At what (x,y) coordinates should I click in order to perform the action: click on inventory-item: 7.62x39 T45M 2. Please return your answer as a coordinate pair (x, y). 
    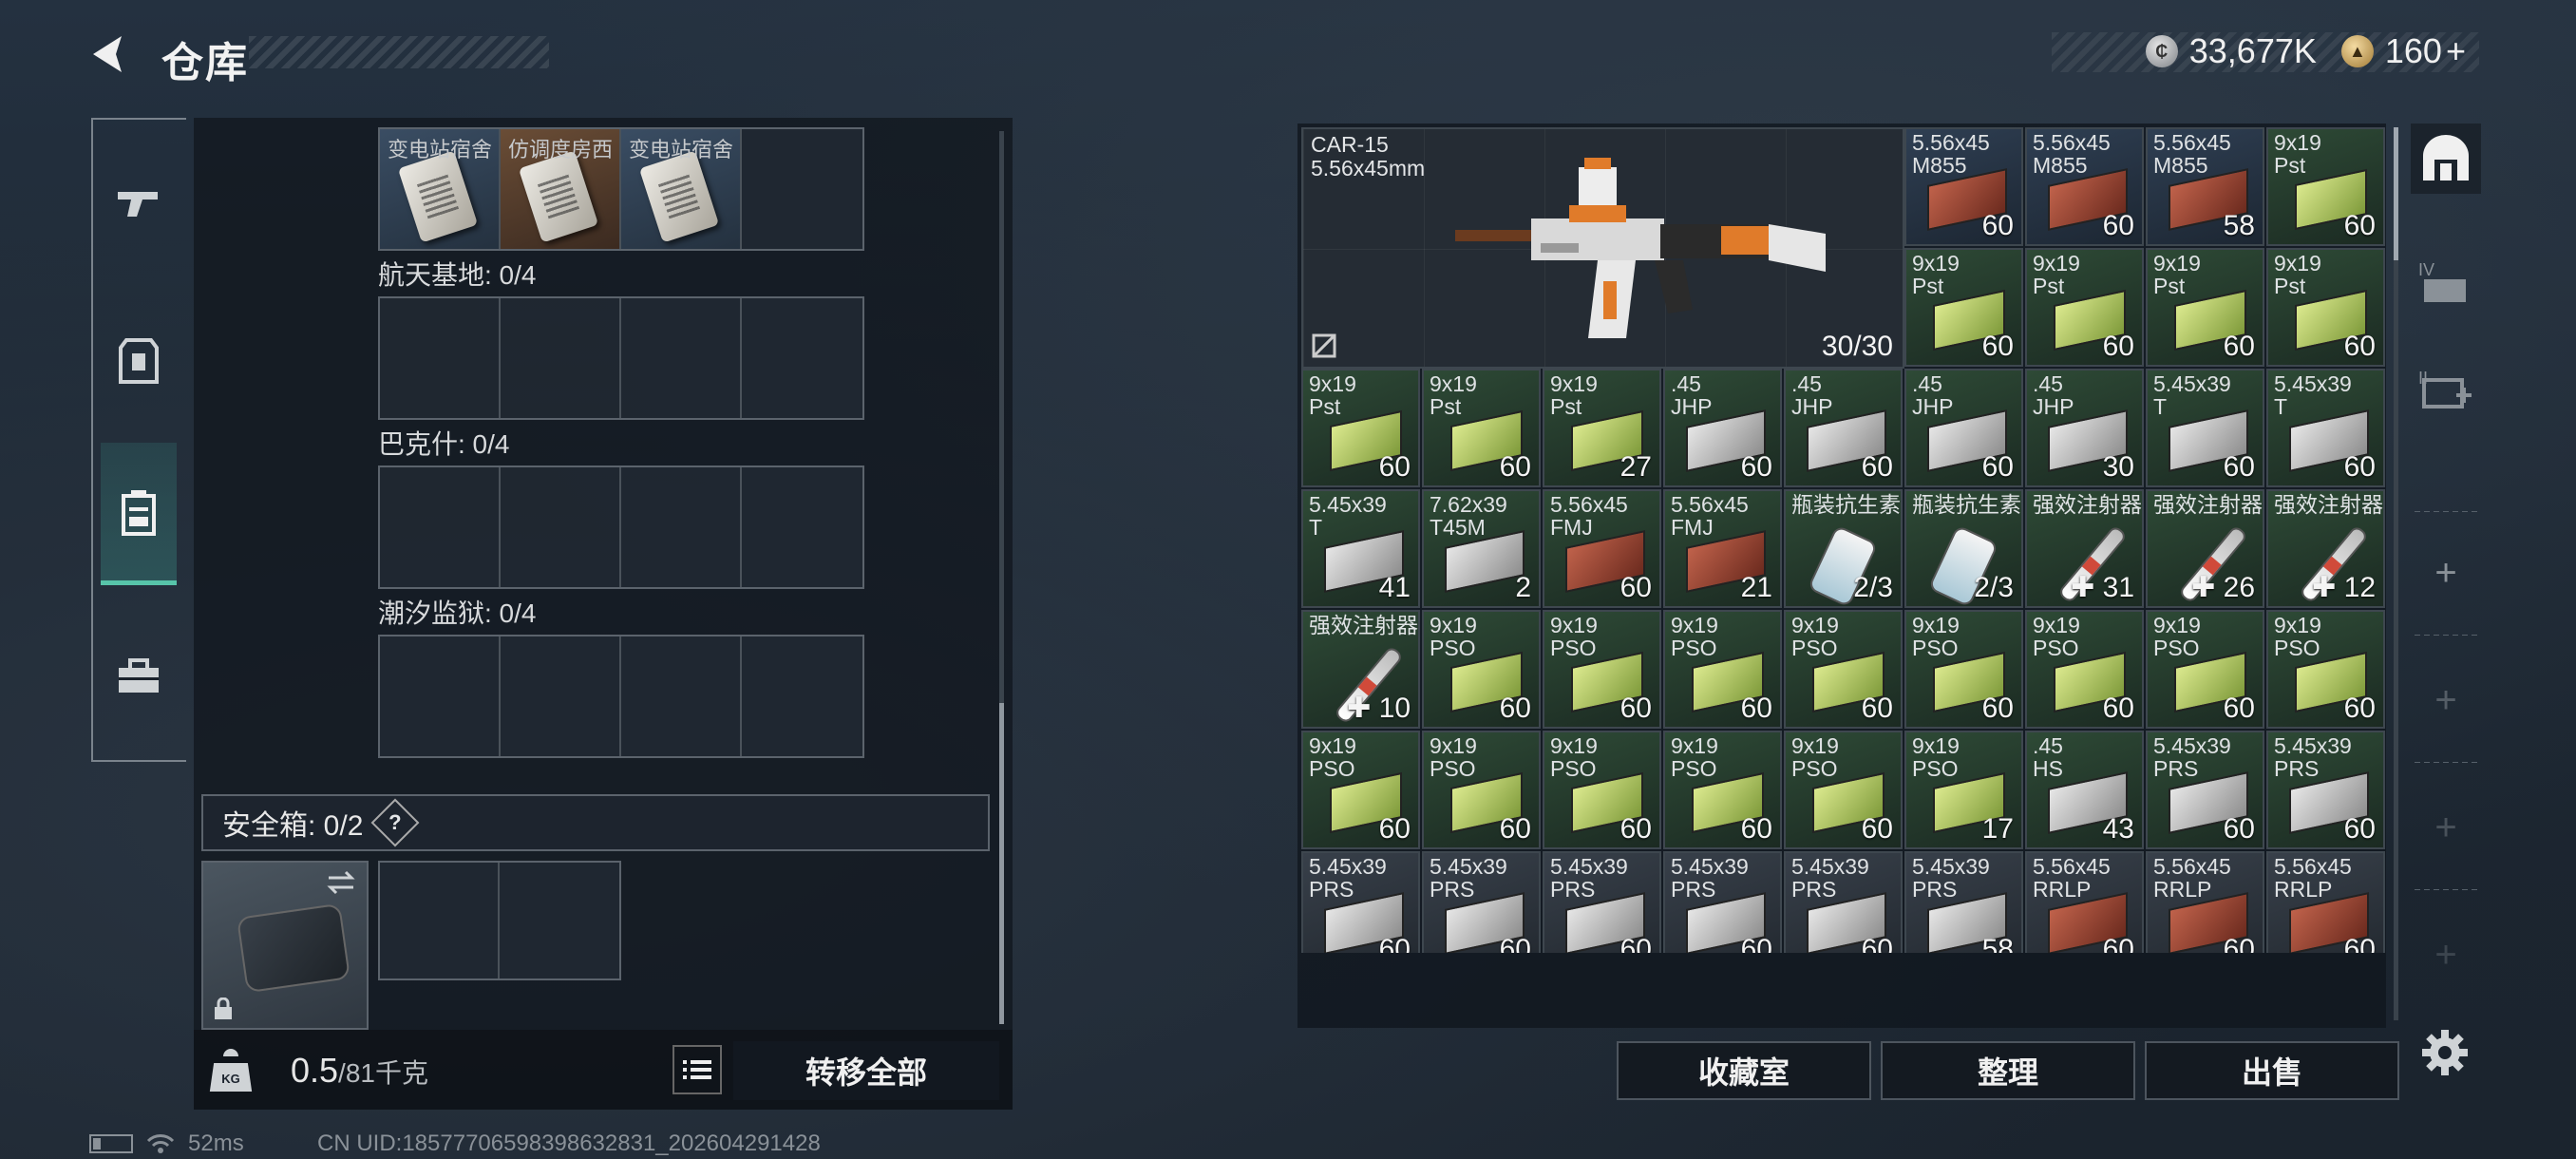
    Looking at the image, I should click on (1481, 548).